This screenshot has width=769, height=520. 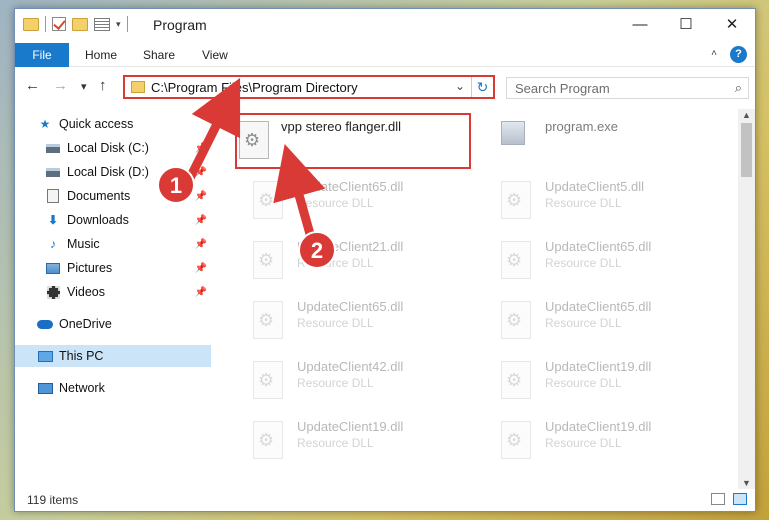 I want to click on file-name: UpdateClient19.dll, so click(x=350, y=426).